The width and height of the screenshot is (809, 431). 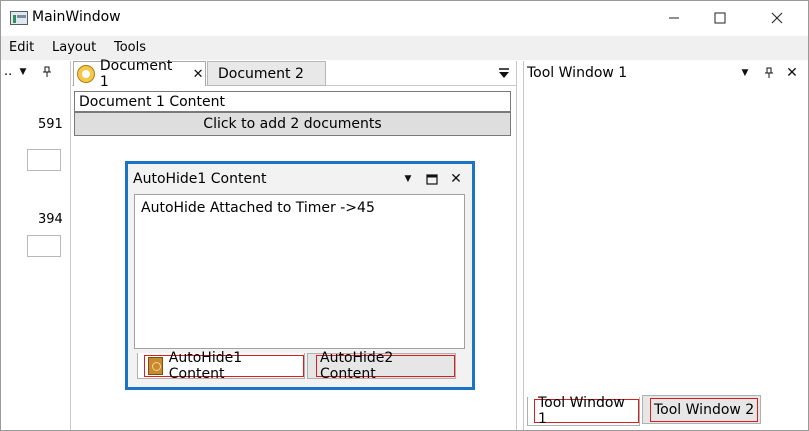 What do you see at coordinates (130, 47) in the screenshot?
I see `menu-tools: Tools` at bounding box center [130, 47].